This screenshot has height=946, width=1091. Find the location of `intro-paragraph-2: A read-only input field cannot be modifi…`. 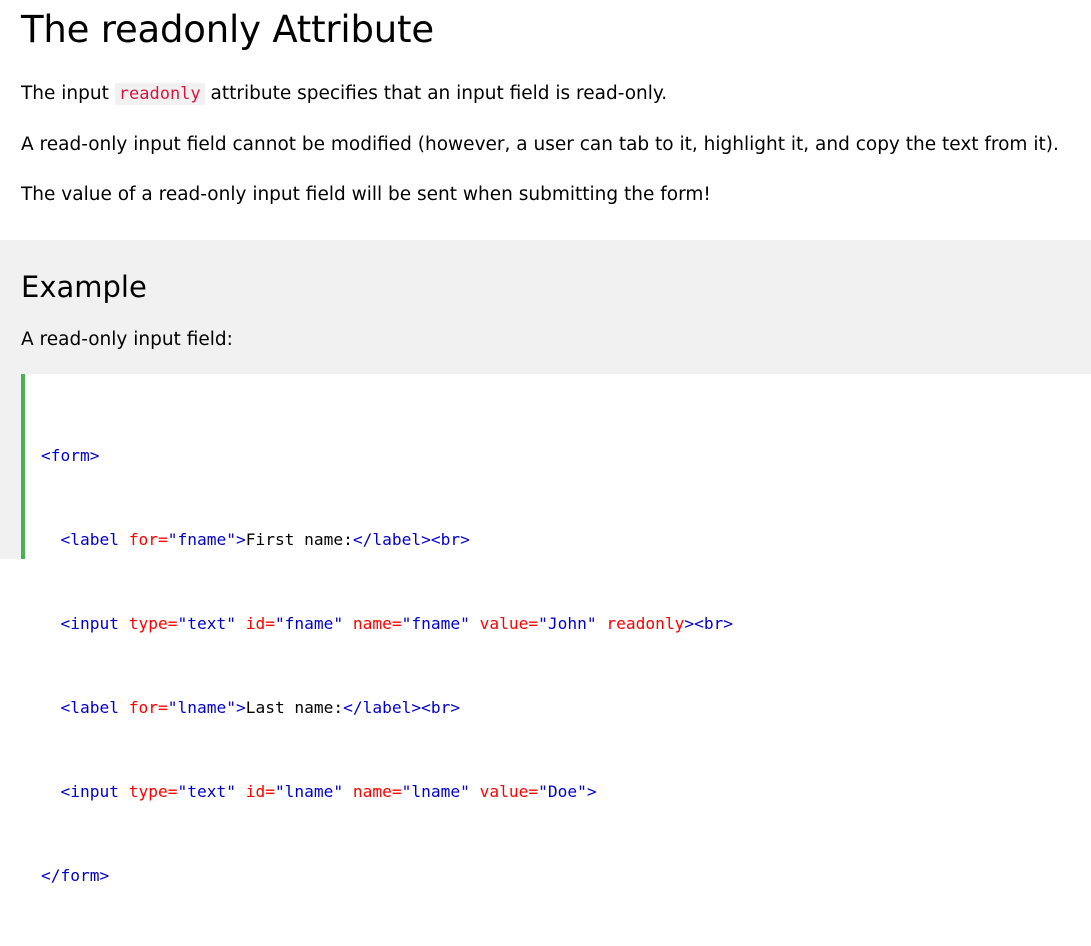

intro-paragraph-2: A read-only input field cannot be modifi… is located at coordinates (540, 144).